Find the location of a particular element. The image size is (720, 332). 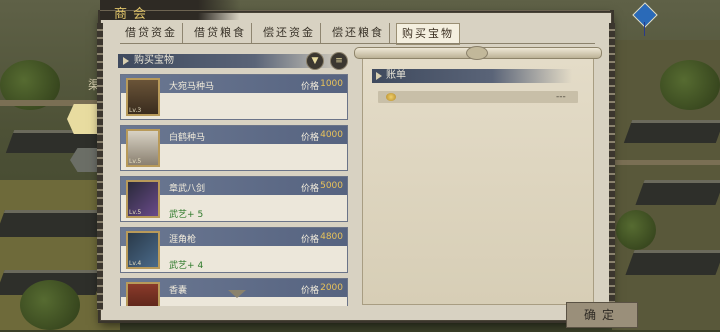

tab-buy-treasure: 购买宝物 is located at coordinates (428, 34).